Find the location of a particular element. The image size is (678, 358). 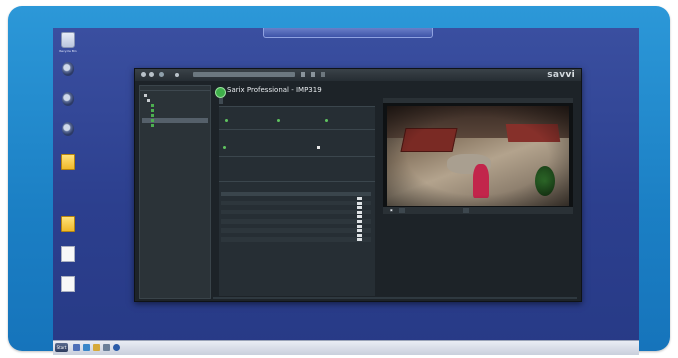

tab-status is located at coordinates (221, 101).